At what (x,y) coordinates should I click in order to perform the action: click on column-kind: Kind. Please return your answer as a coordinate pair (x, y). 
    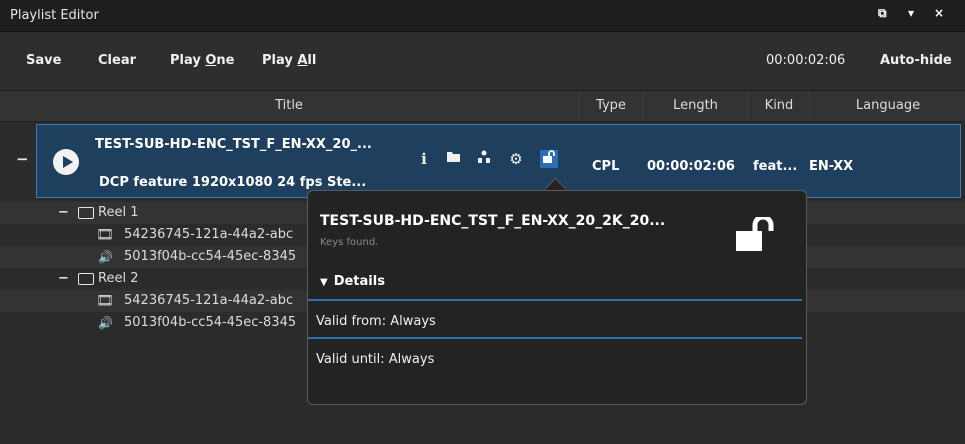
    Looking at the image, I should click on (778, 106).